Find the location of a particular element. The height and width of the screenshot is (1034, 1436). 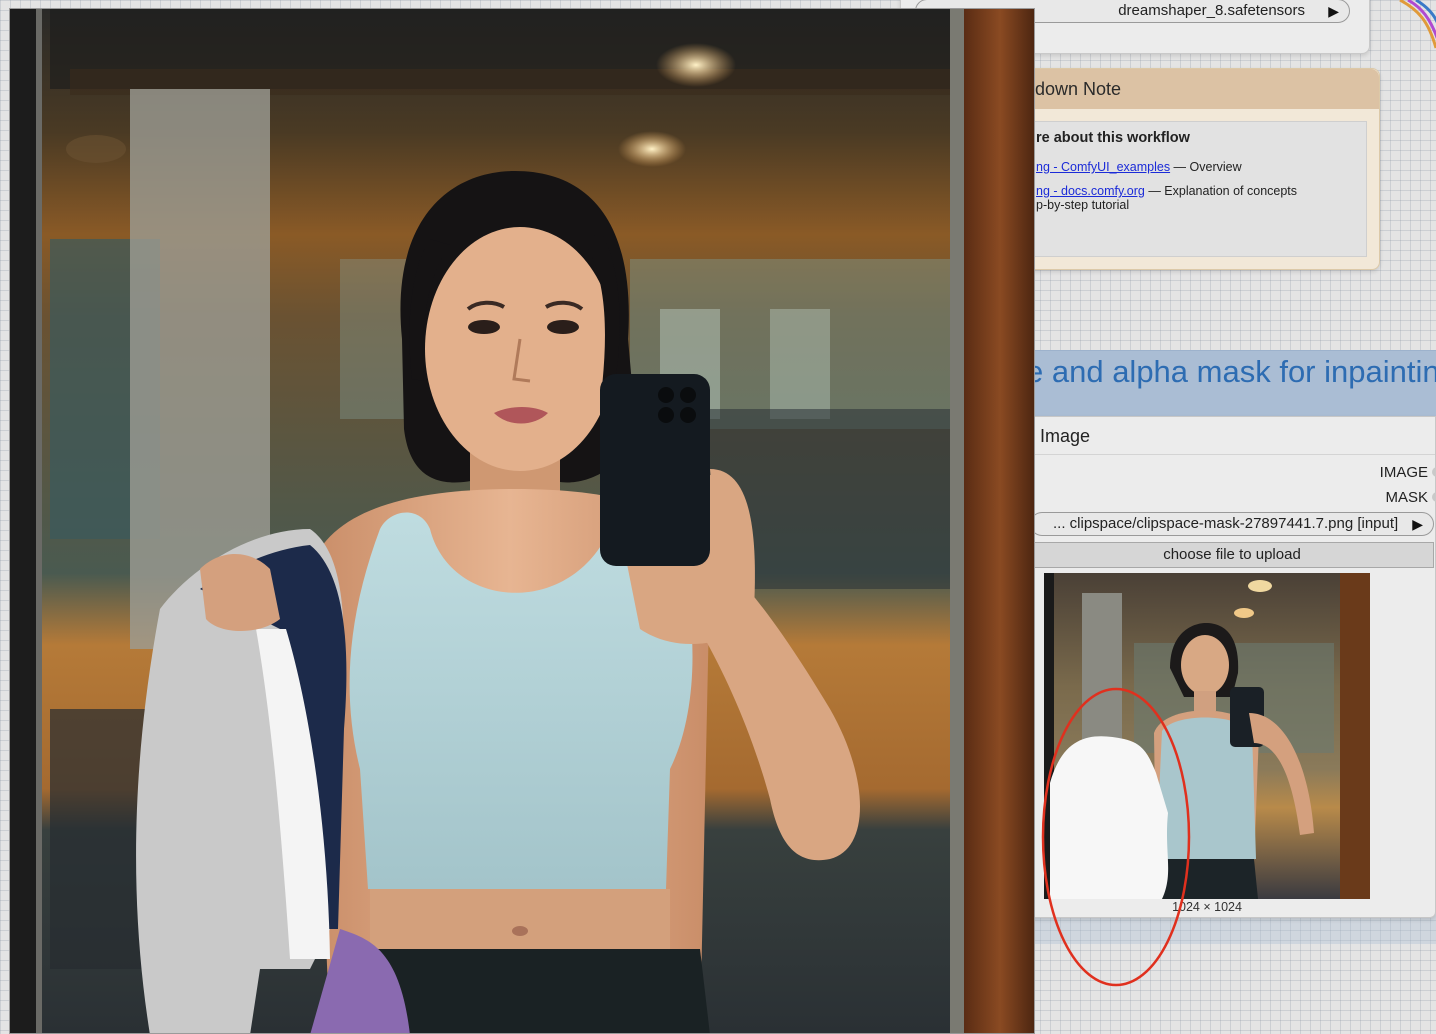

note-line: ng - ComfyUI_examples — Overview is located at coordinates (1196, 167).